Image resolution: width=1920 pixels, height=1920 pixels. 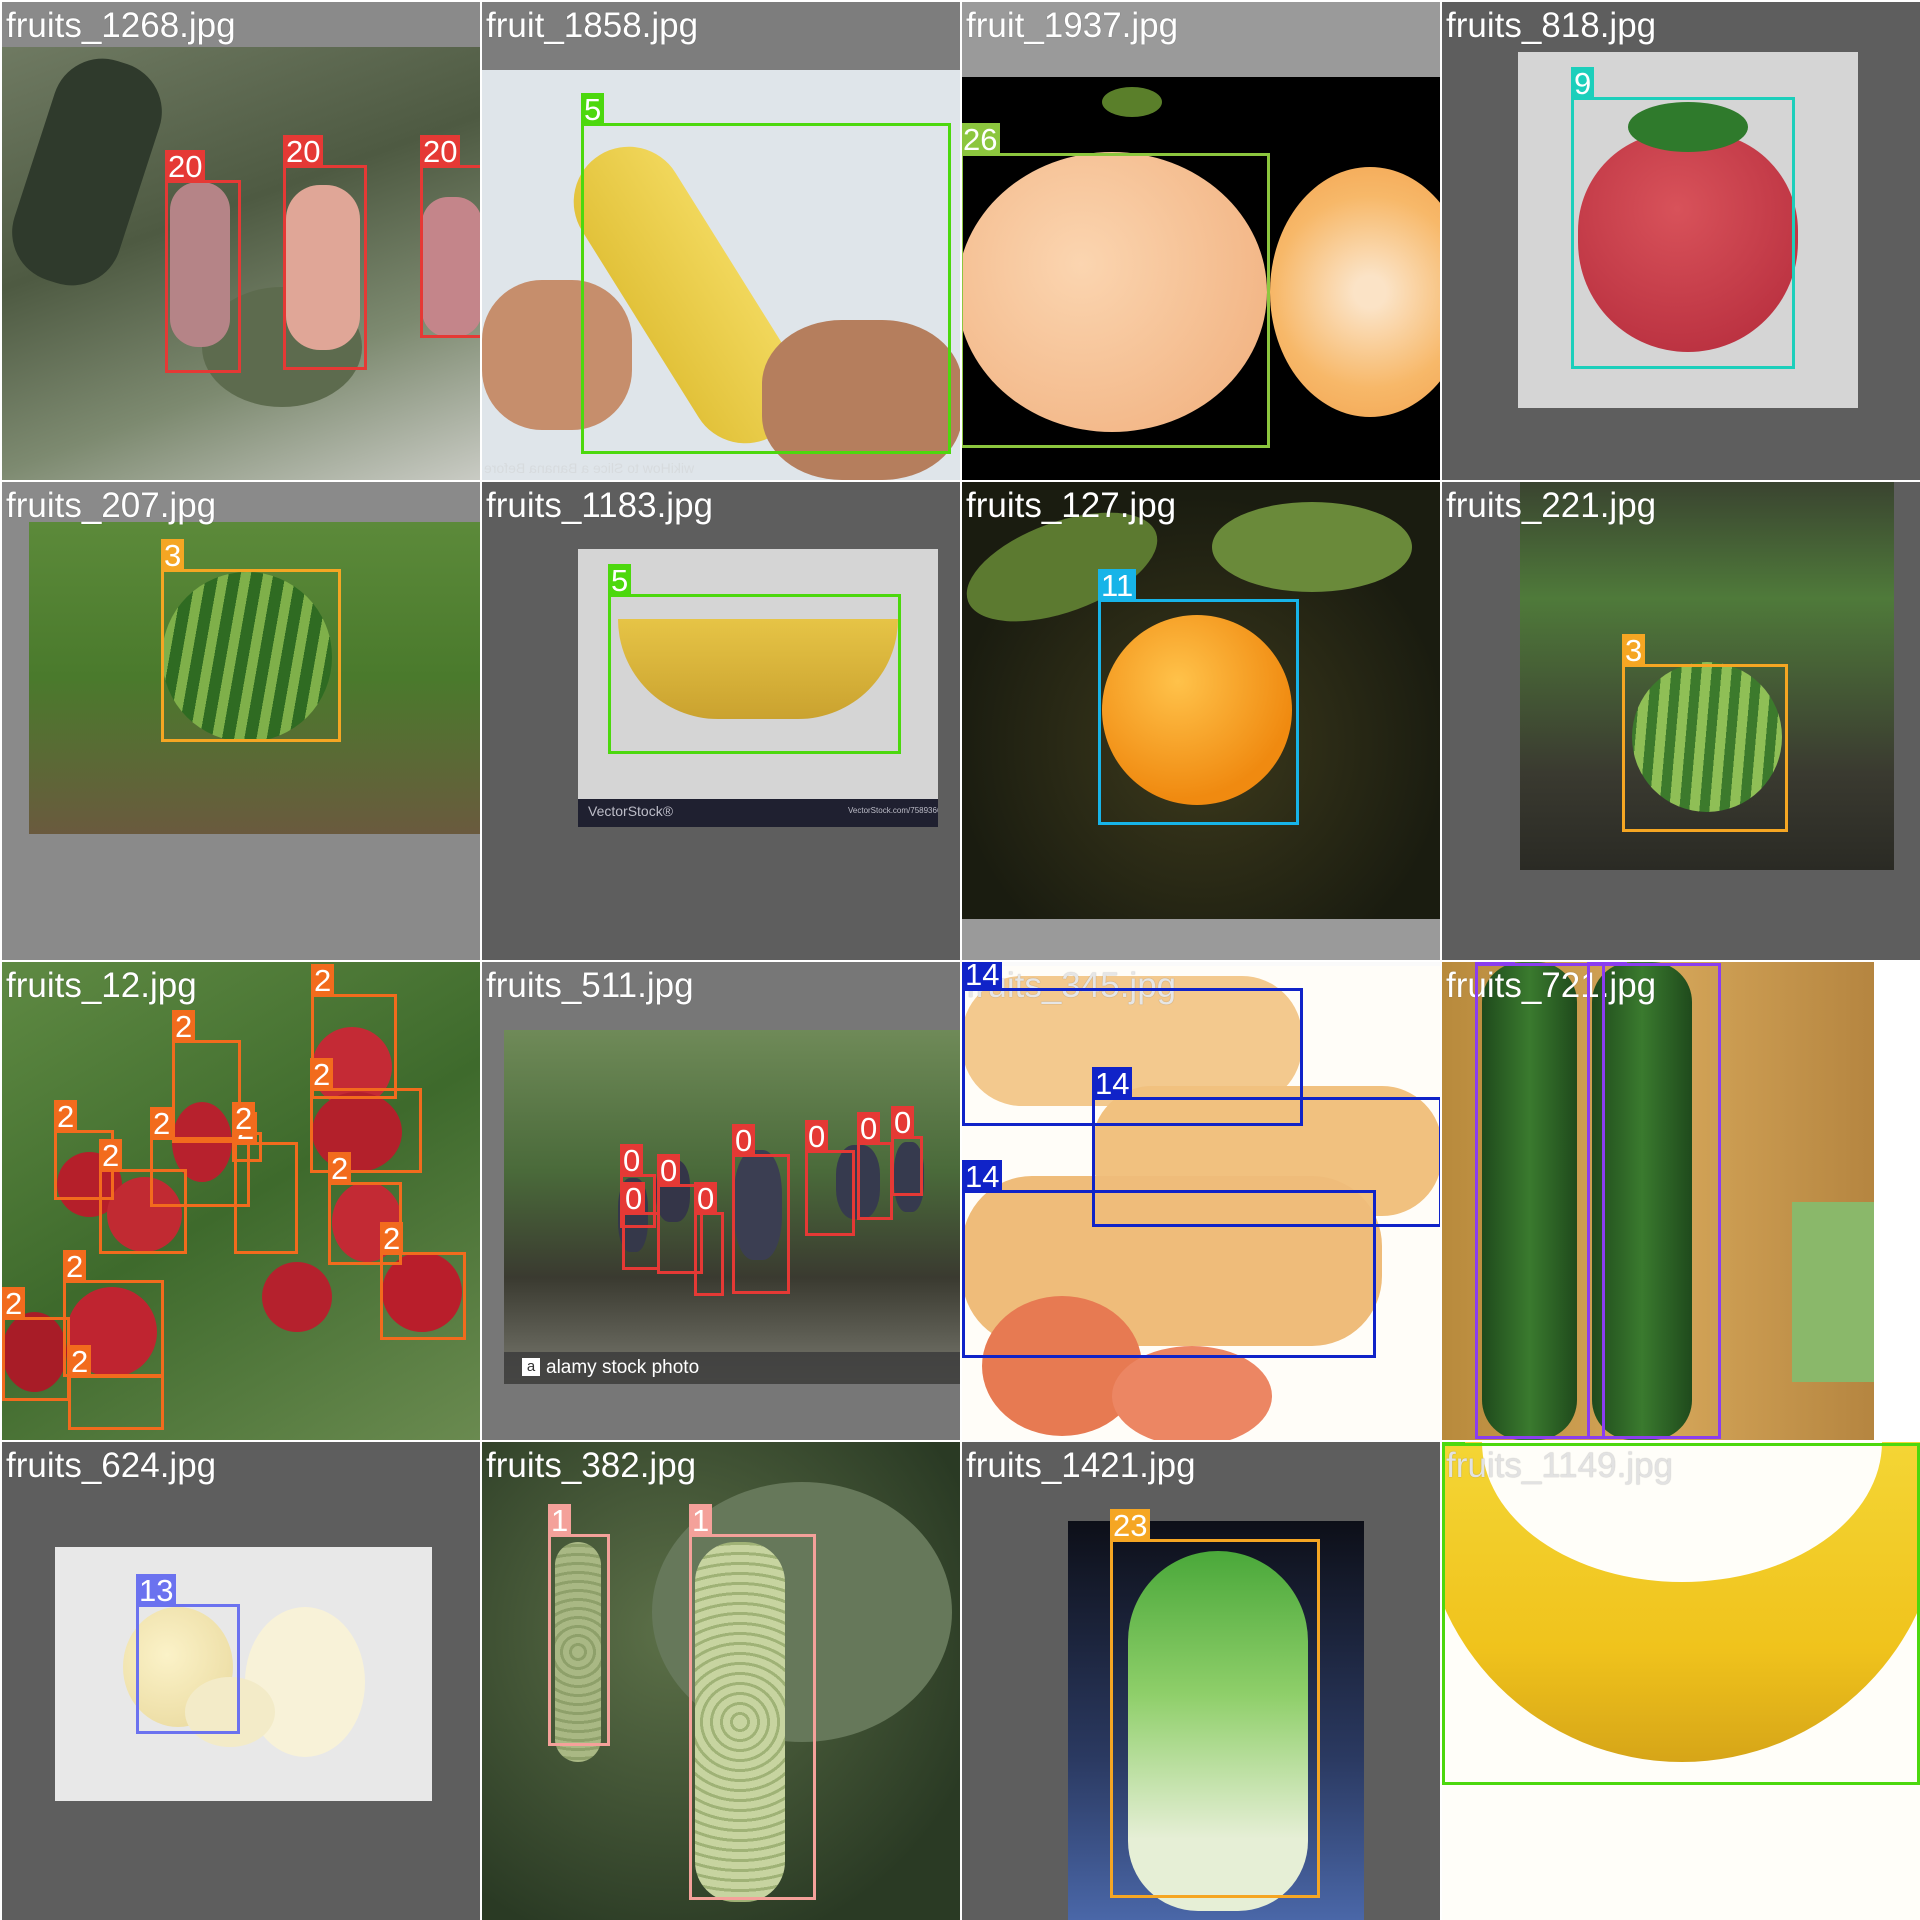 I want to click on image-tile: fruits_12.jpg 2 2 2 2 2 2 2 2 2 2 2 2 2, so click(x=241, y=1201).